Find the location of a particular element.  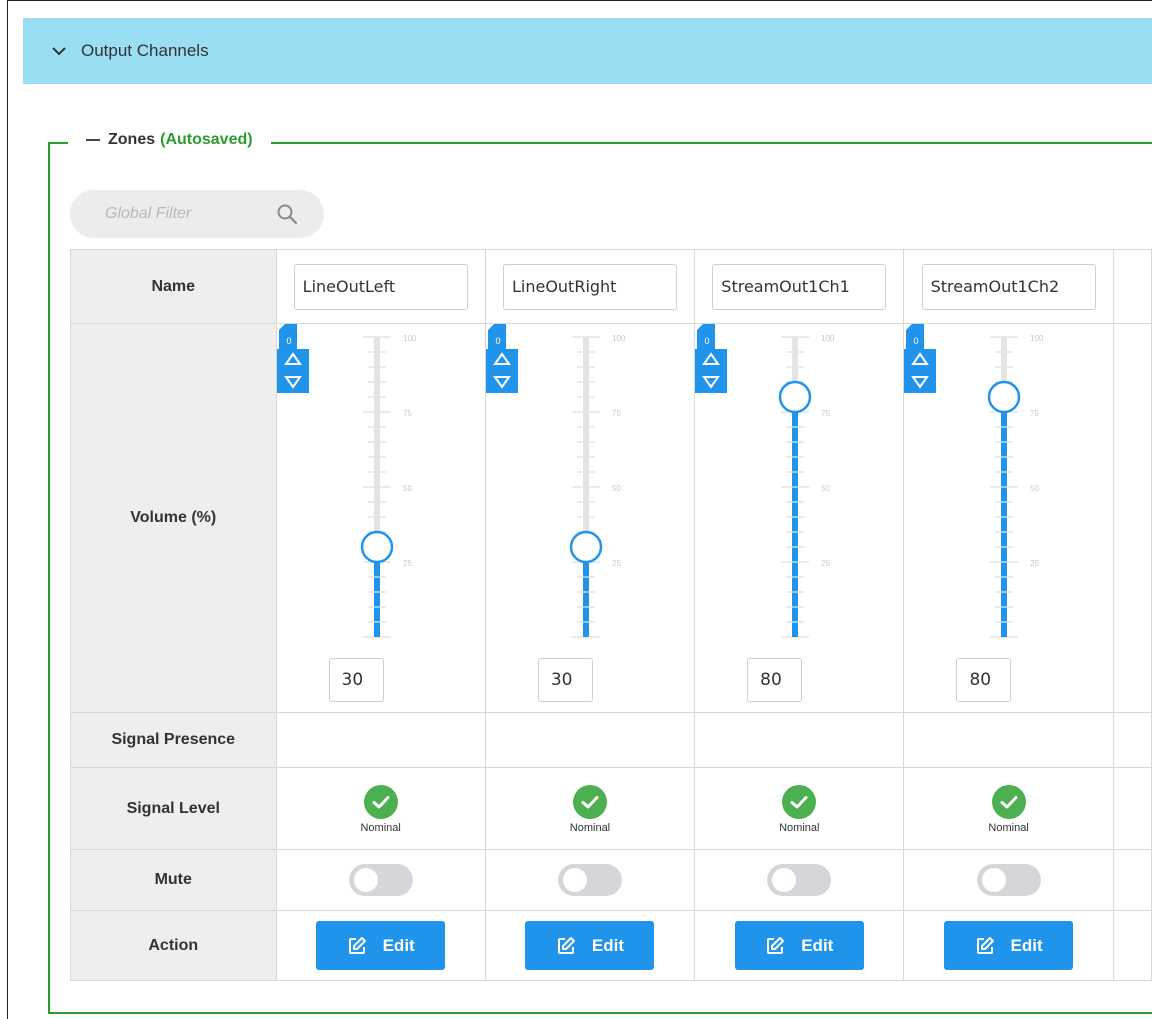

zones-legend: Zones (Autosaved) is located at coordinates (169, 140).